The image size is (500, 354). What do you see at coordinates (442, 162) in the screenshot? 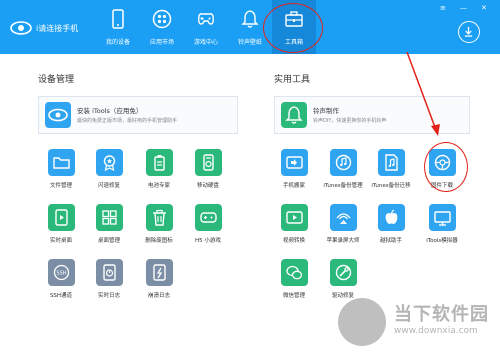
I see `firmware-icon` at bounding box center [442, 162].